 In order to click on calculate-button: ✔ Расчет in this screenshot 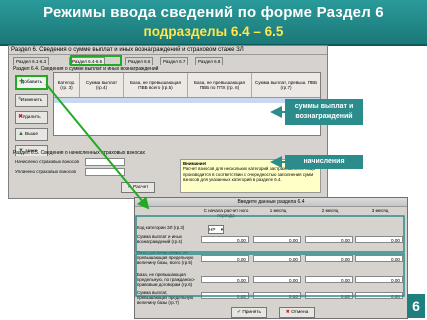, I will do `click(138, 187)`.